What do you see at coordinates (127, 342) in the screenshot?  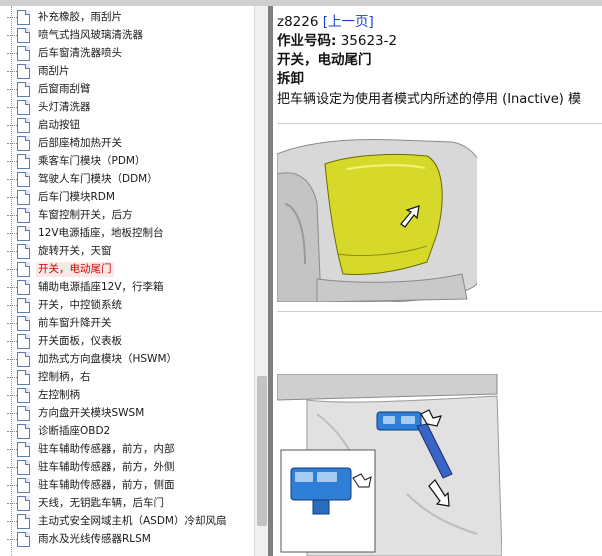 I see `tree-item: 开关面板，仪表板` at bounding box center [127, 342].